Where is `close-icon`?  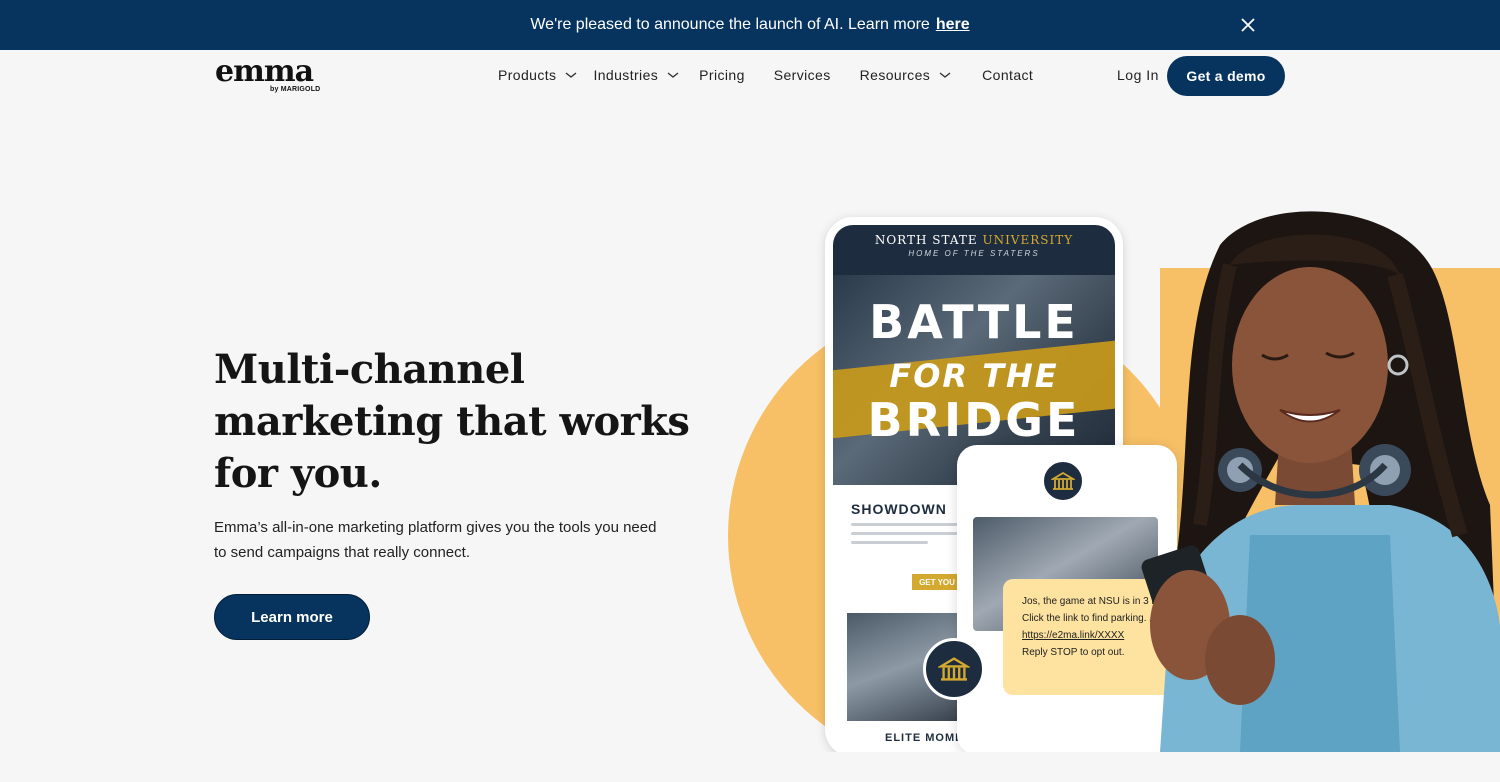
close-icon is located at coordinates (1248, 25).